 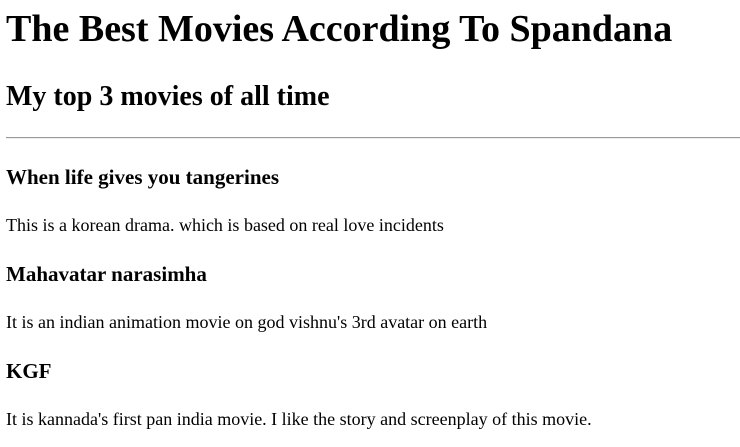 I want to click on page-title: The Best Movies According To Spandana, so click(x=339, y=29).